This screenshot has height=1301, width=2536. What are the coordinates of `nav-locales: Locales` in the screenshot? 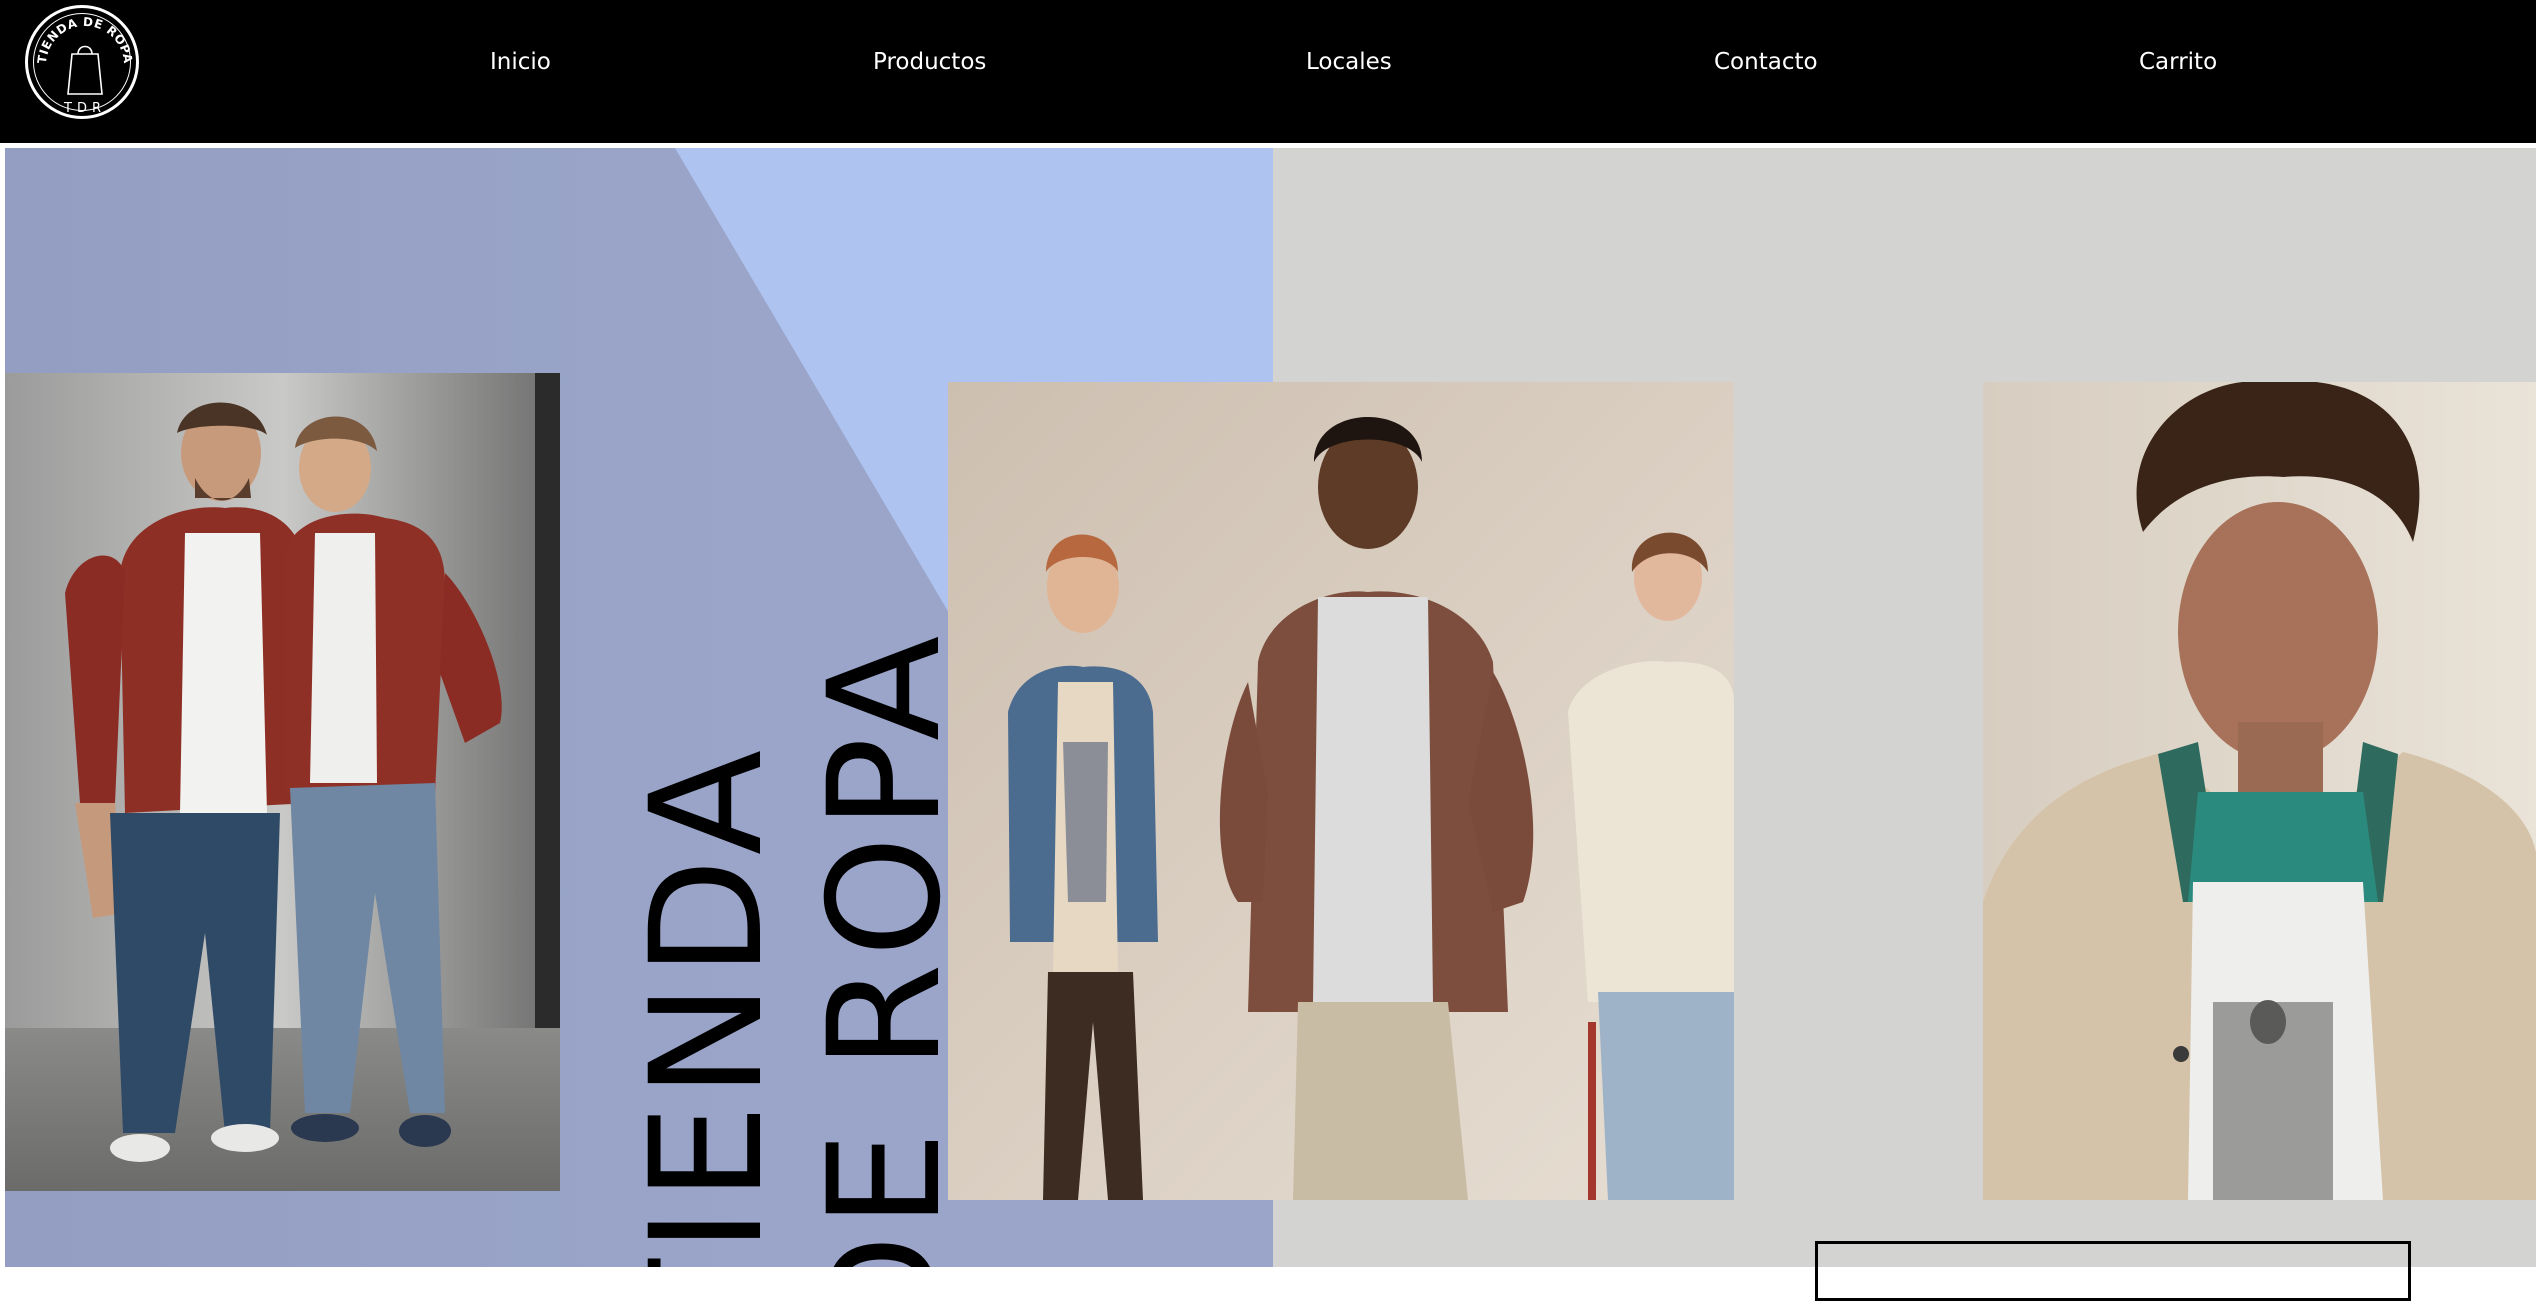 It's located at (1349, 62).